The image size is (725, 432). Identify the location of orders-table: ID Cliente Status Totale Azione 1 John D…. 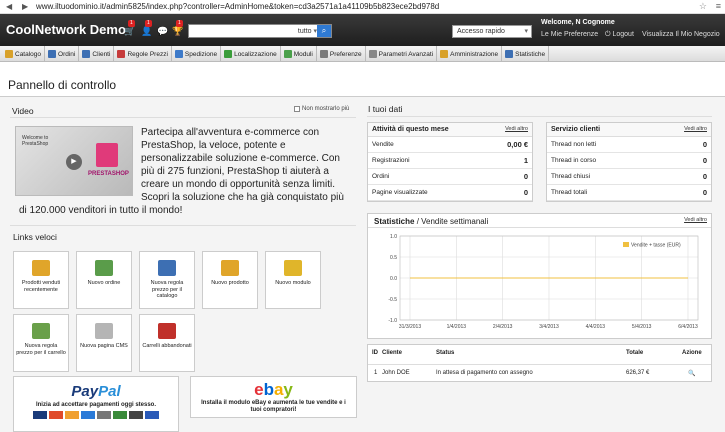
(539, 363).